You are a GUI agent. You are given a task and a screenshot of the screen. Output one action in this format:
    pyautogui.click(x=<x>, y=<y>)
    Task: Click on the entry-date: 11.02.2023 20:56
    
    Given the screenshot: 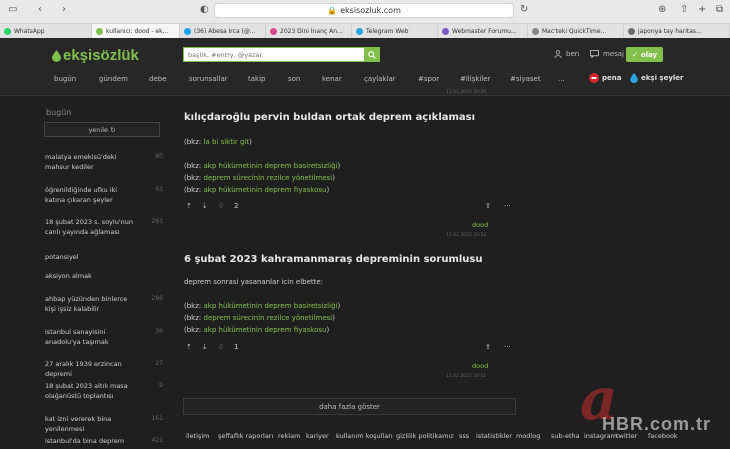 What is the action you would take?
    pyautogui.click(x=466, y=92)
    